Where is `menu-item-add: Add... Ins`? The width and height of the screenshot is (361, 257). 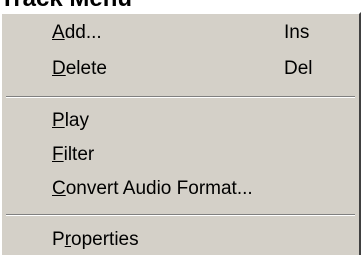
menu-item-add: Add... Ins is located at coordinates (180, 33).